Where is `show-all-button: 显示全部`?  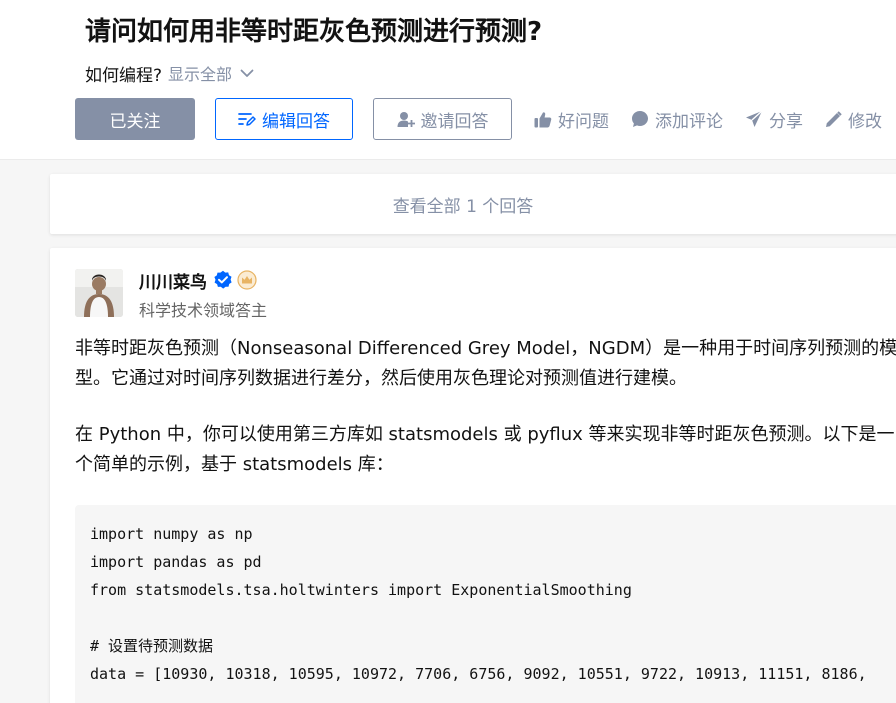 show-all-button: 显示全部 is located at coordinates (211, 73).